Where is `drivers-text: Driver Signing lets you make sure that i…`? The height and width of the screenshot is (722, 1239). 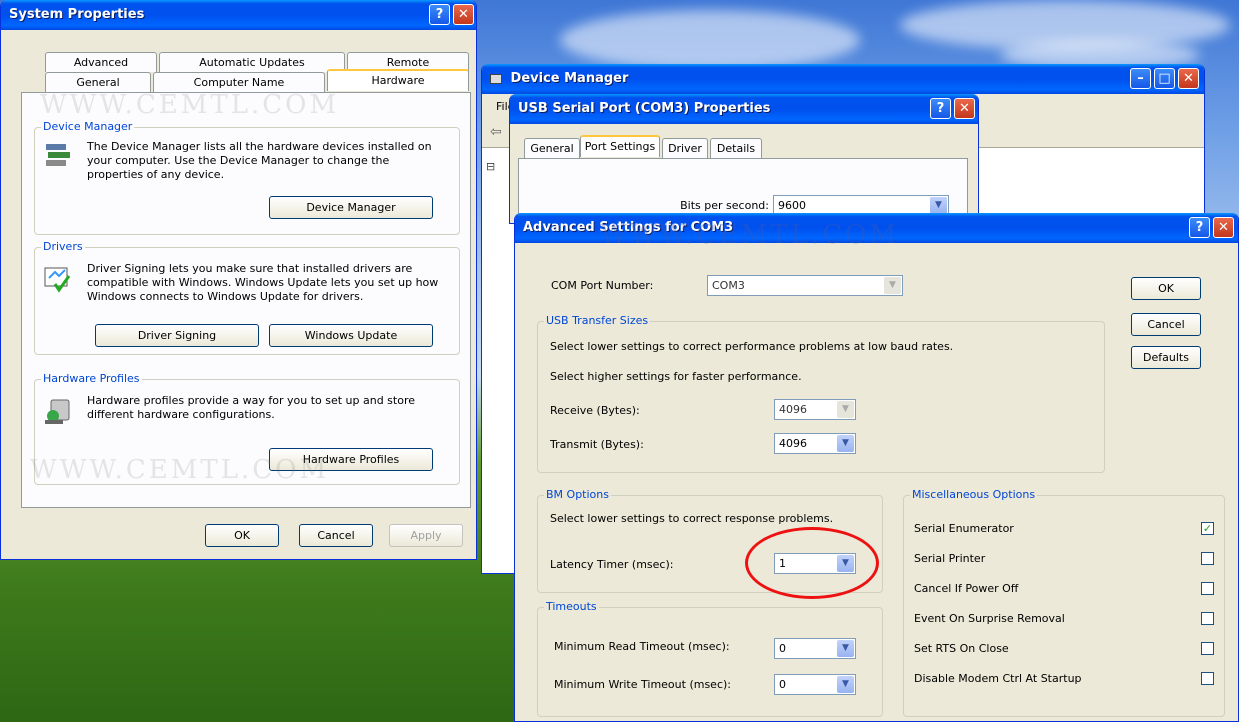
drivers-text: Driver Signing lets you make sure that i… is located at coordinates (263, 282).